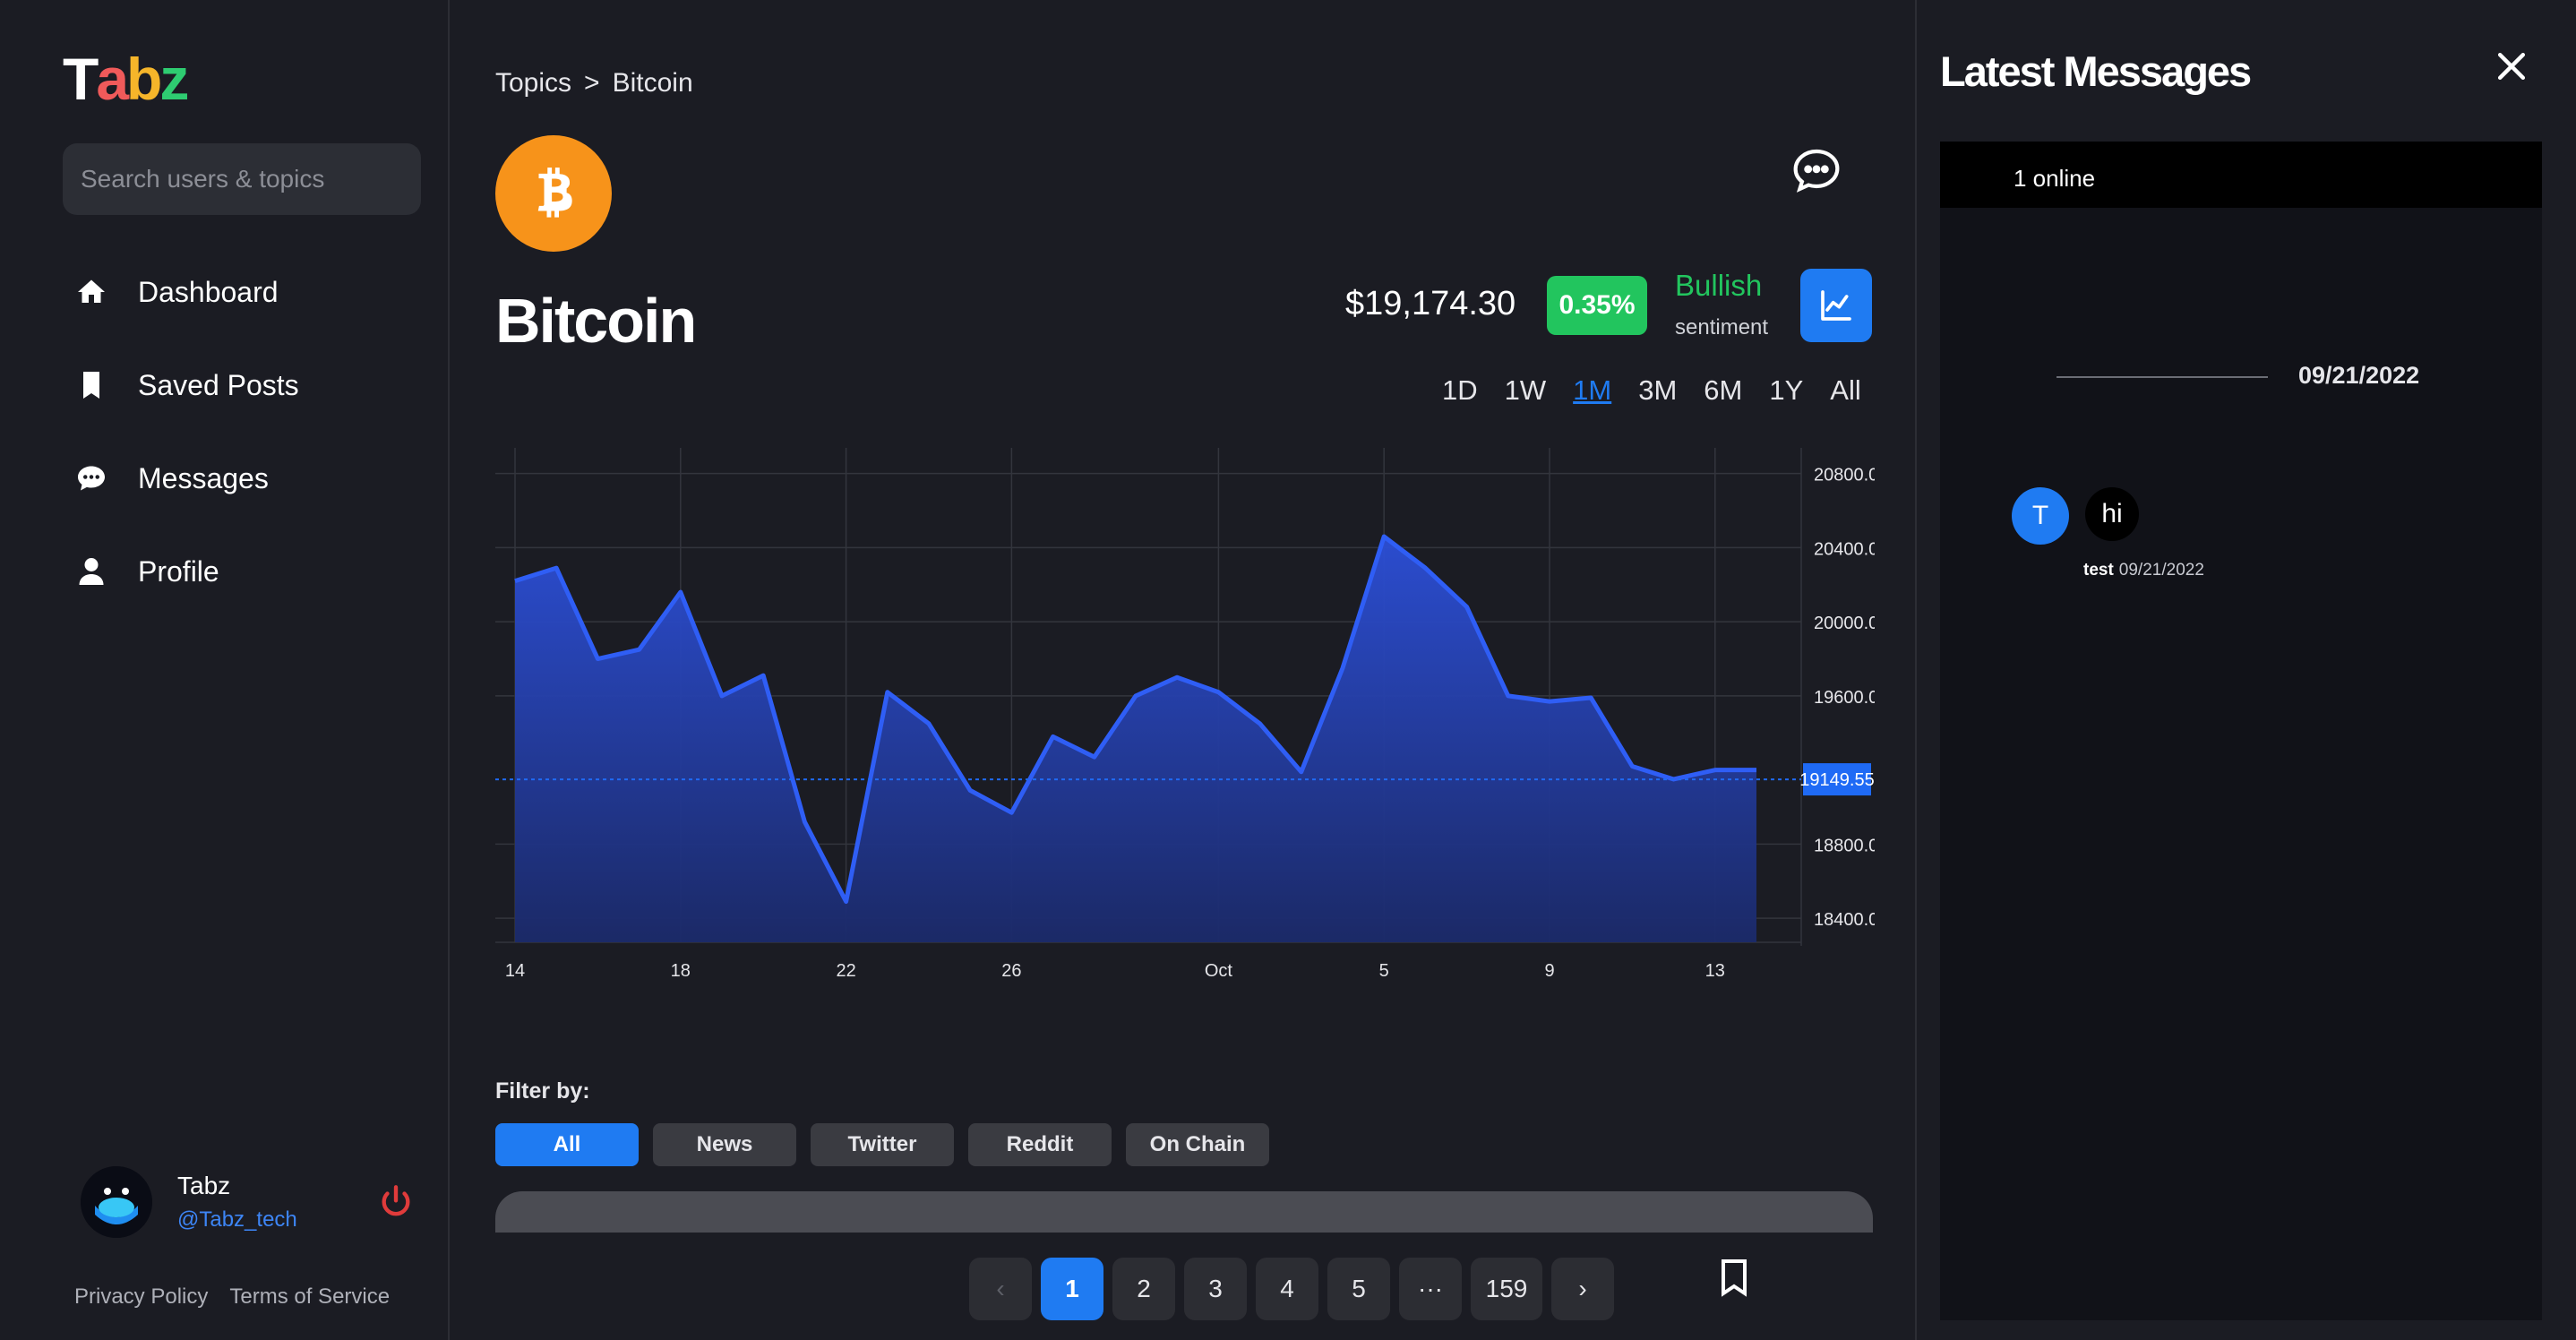 The width and height of the screenshot is (2576, 1340). Describe the element at coordinates (1072, 1289) in the screenshot. I see `page-button: 1` at that location.